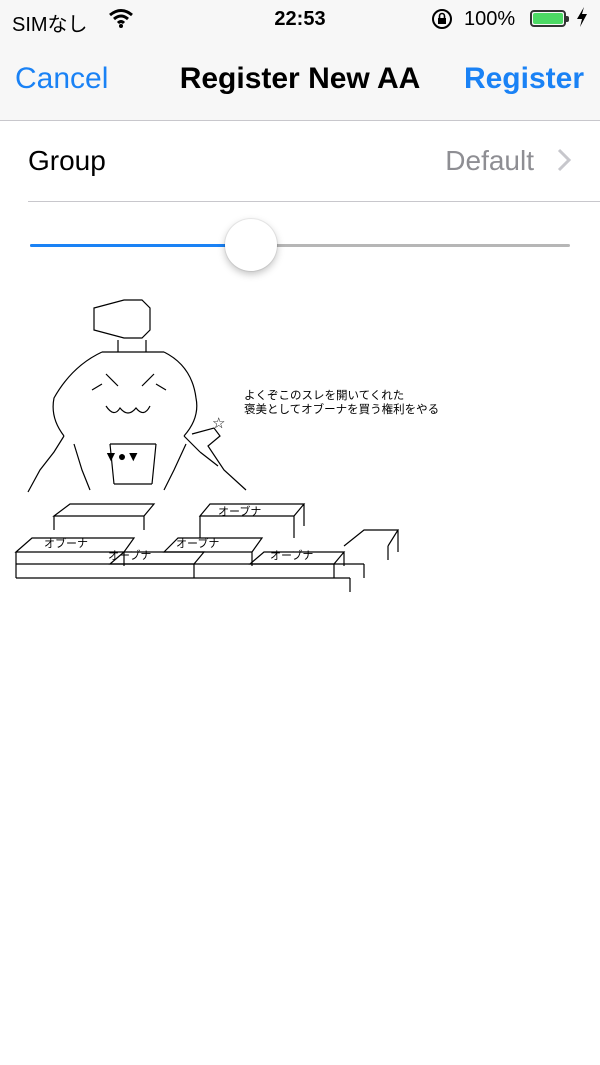 This screenshot has height=1065, width=600. What do you see at coordinates (442, 22) in the screenshot?
I see `rotation-lock-icon` at bounding box center [442, 22].